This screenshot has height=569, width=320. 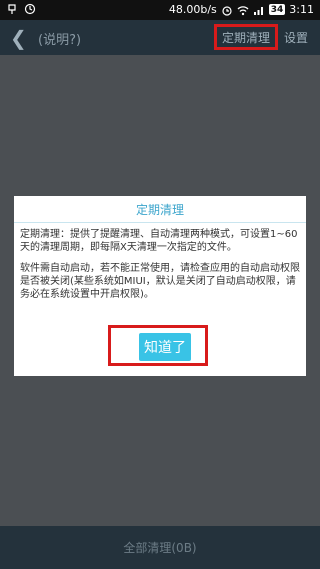 What do you see at coordinates (18, 38) in the screenshot?
I see `back-arrow-icon: ❮` at bounding box center [18, 38].